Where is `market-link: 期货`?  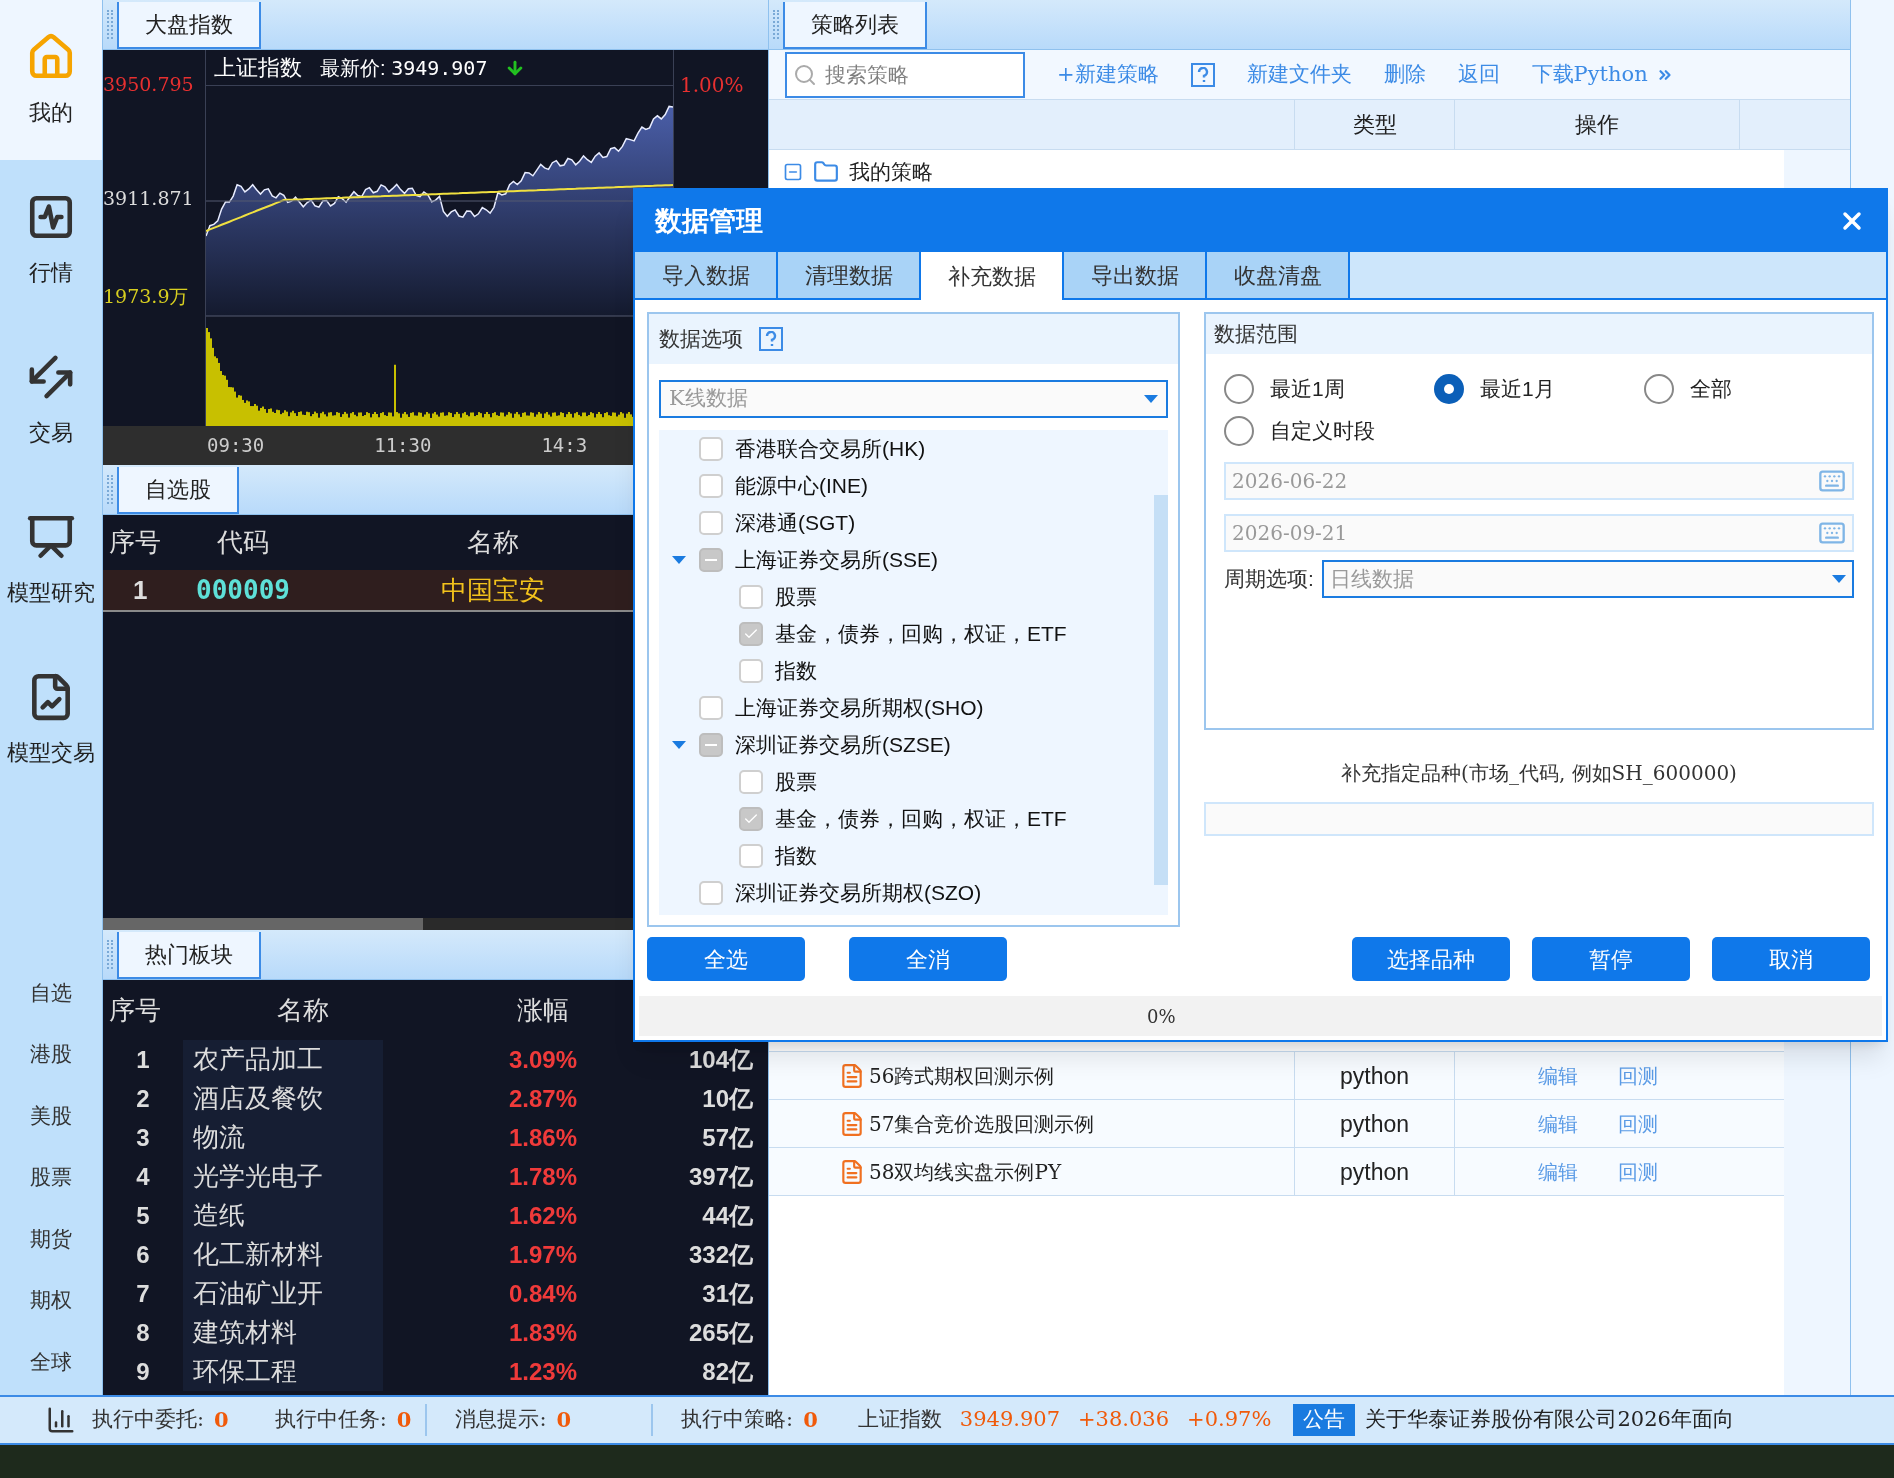 market-link: 期货 is located at coordinates (51, 1238).